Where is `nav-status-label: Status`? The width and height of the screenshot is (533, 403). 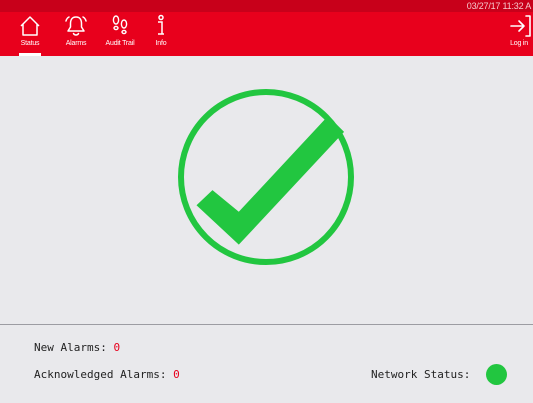 nav-status-label: Status is located at coordinates (30, 43).